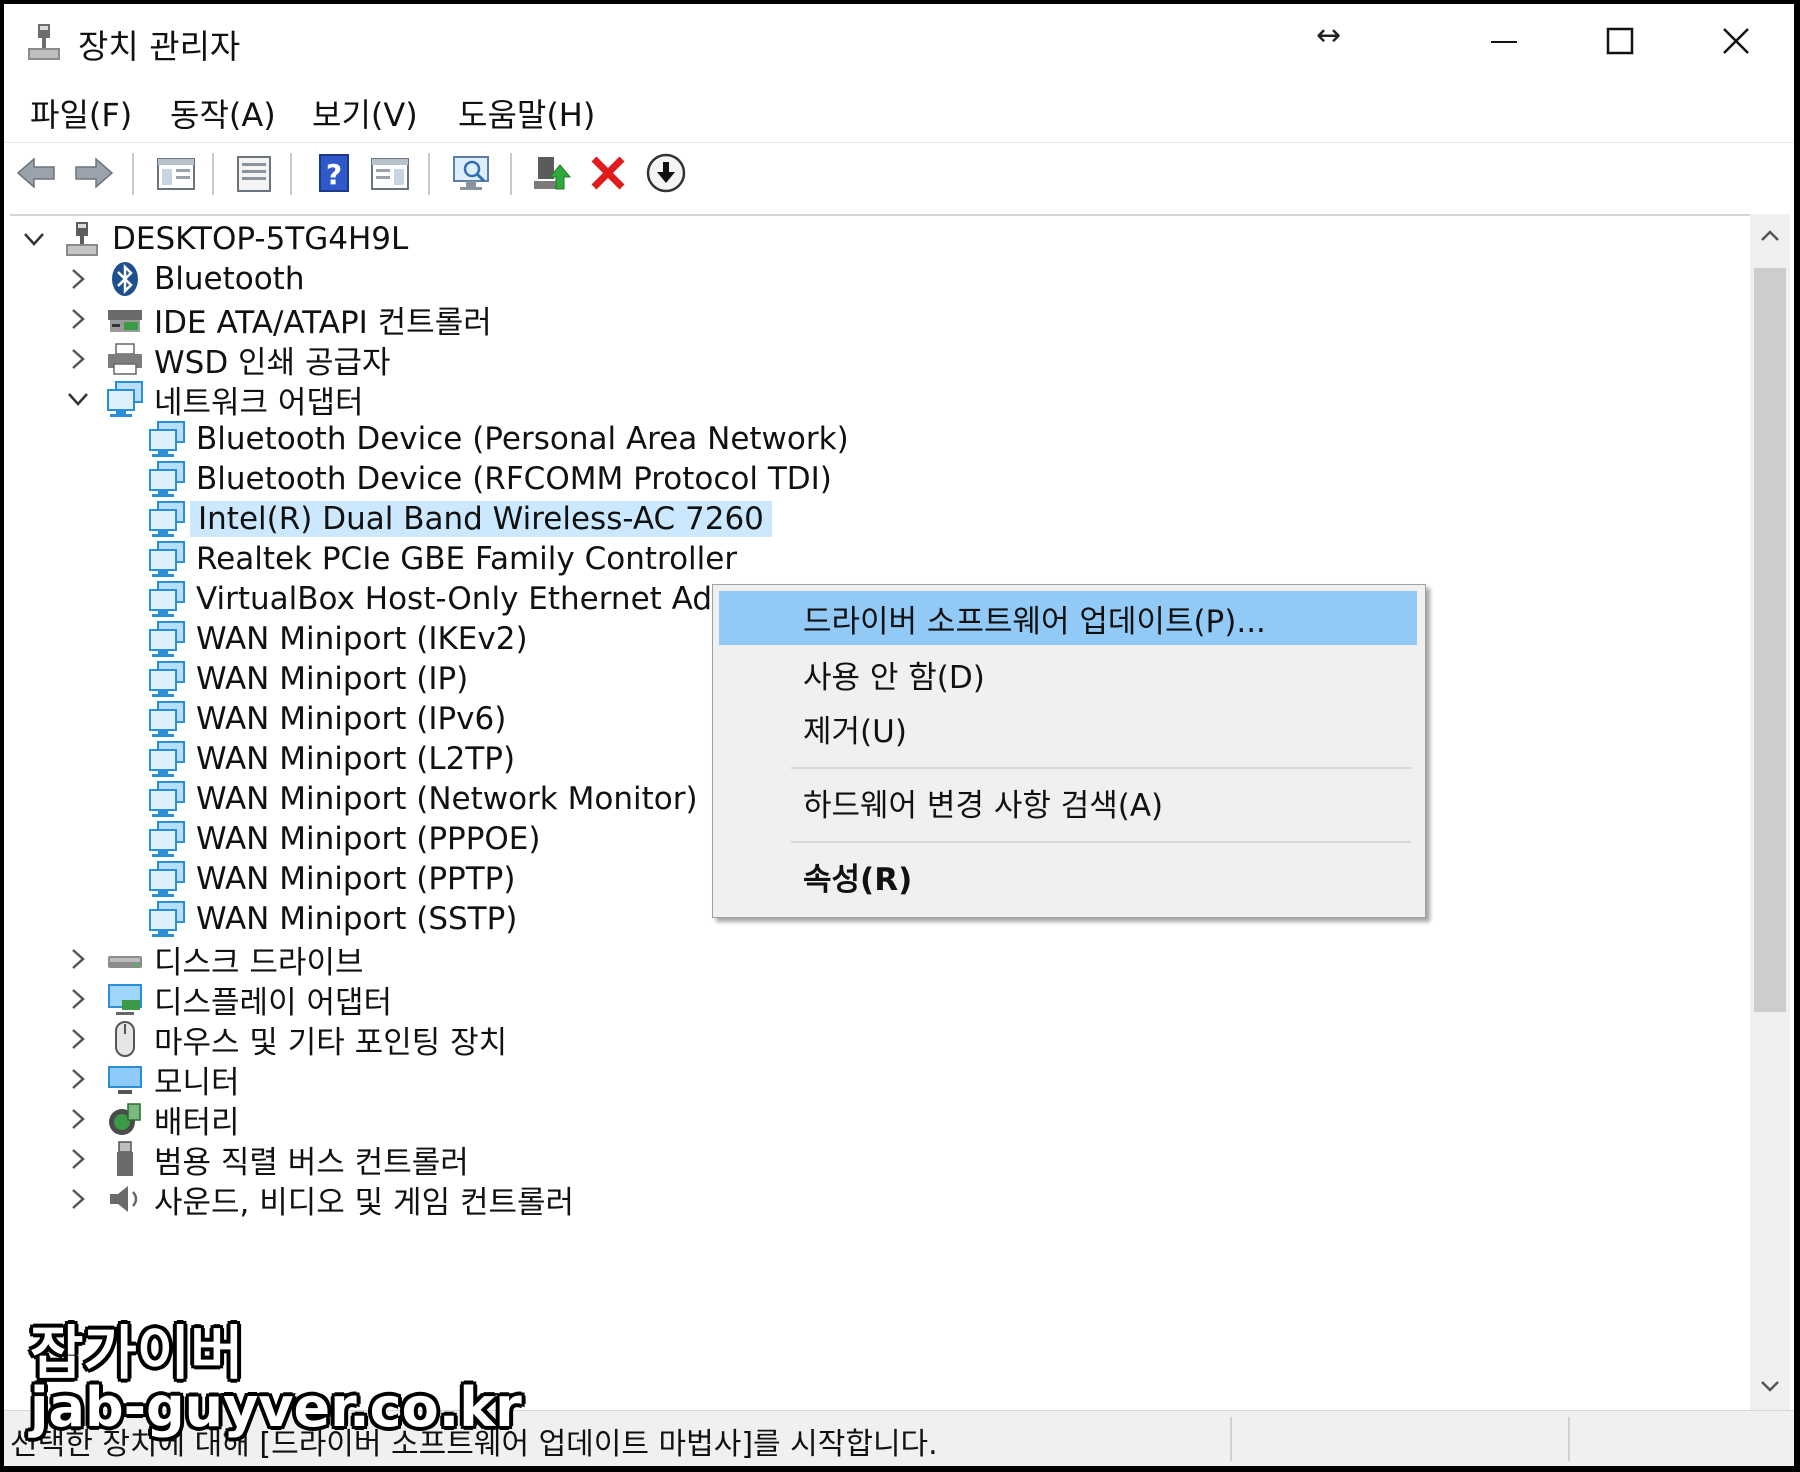 Image resolution: width=1800 pixels, height=1472 pixels. I want to click on maximize-icon, so click(1620, 41).